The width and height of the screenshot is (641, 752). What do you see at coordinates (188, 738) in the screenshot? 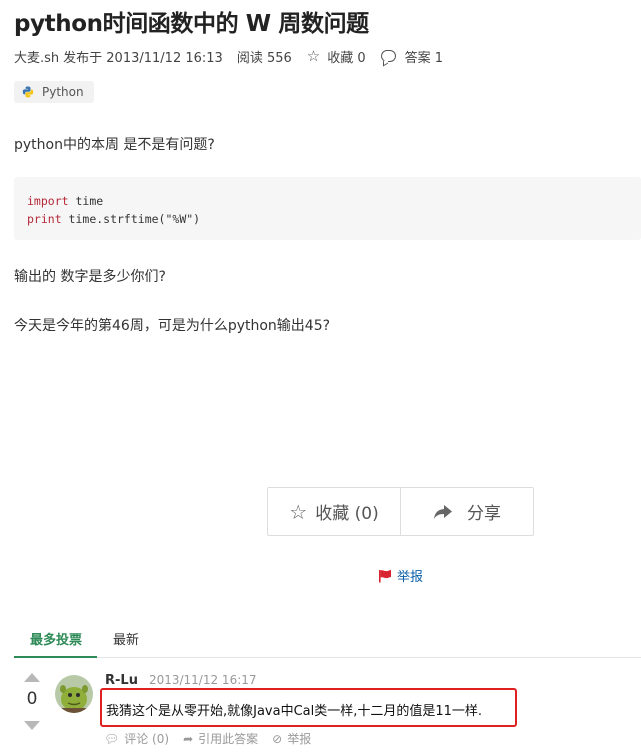
I see `quote-icon: ➦` at bounding box center [188, 738].